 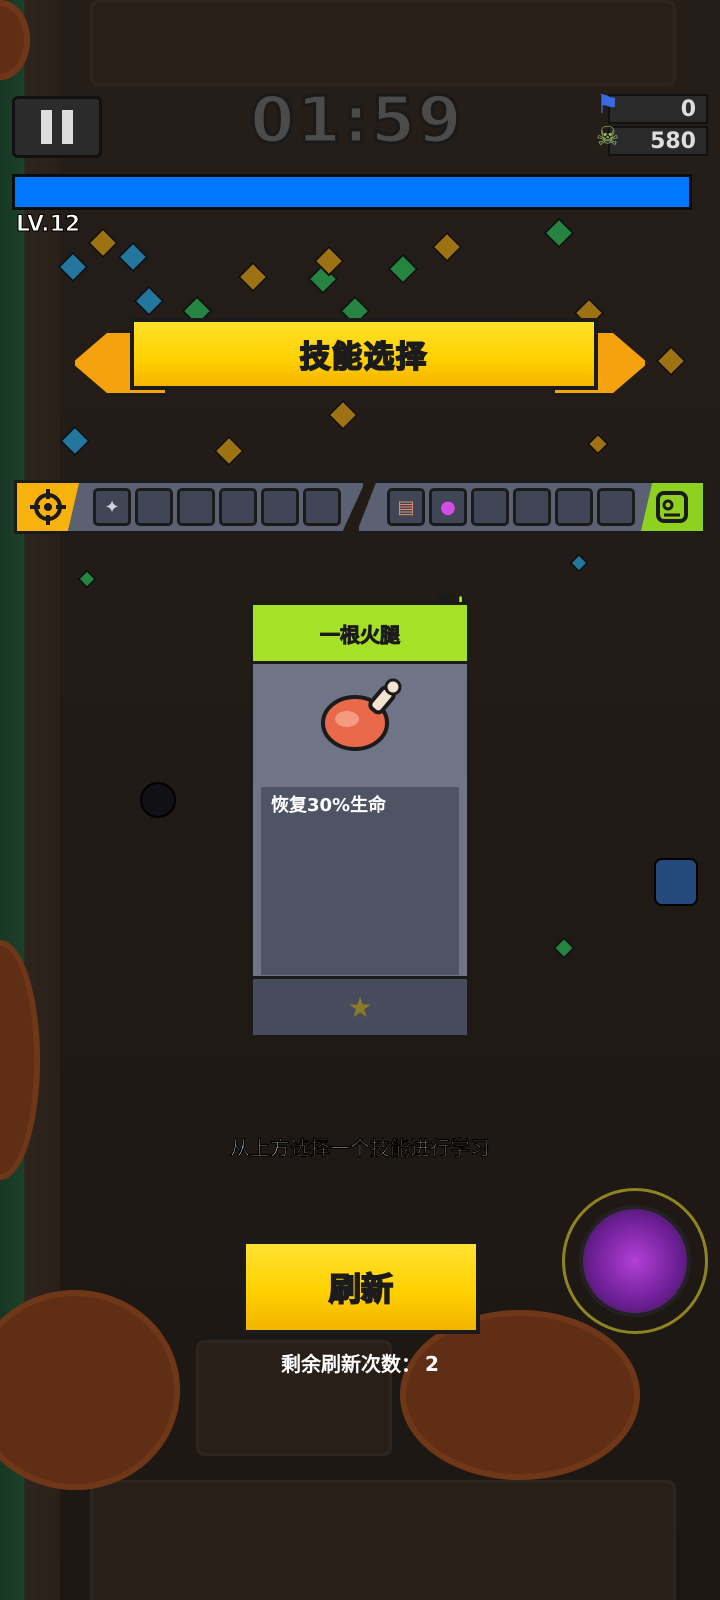 I want to click on level-label: LV.12, so click(x=48, y=225).